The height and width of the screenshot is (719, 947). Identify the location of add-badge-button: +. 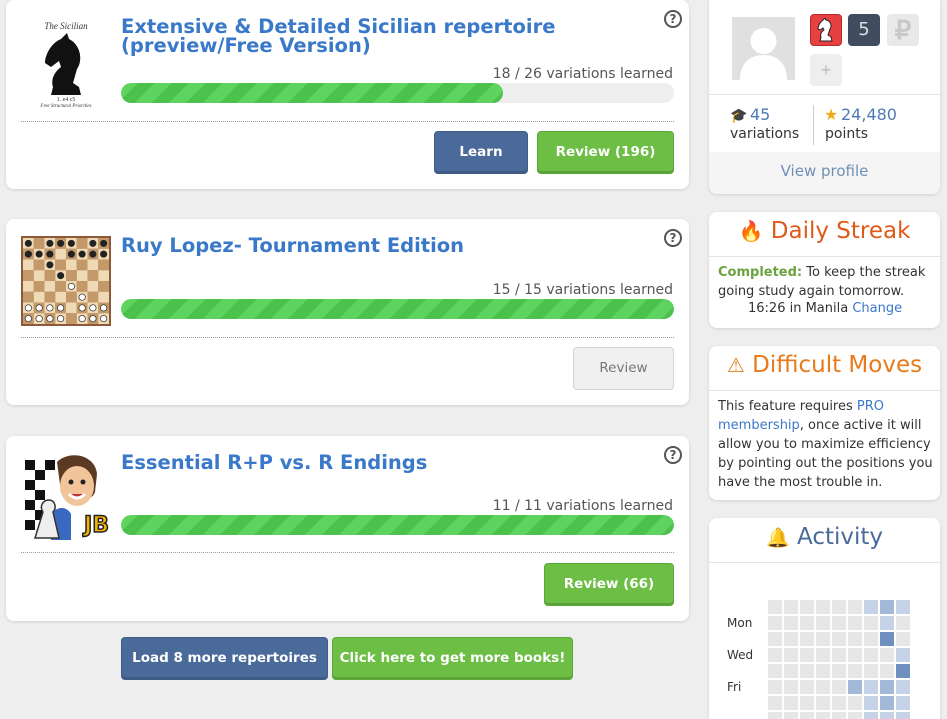
(826, 70).